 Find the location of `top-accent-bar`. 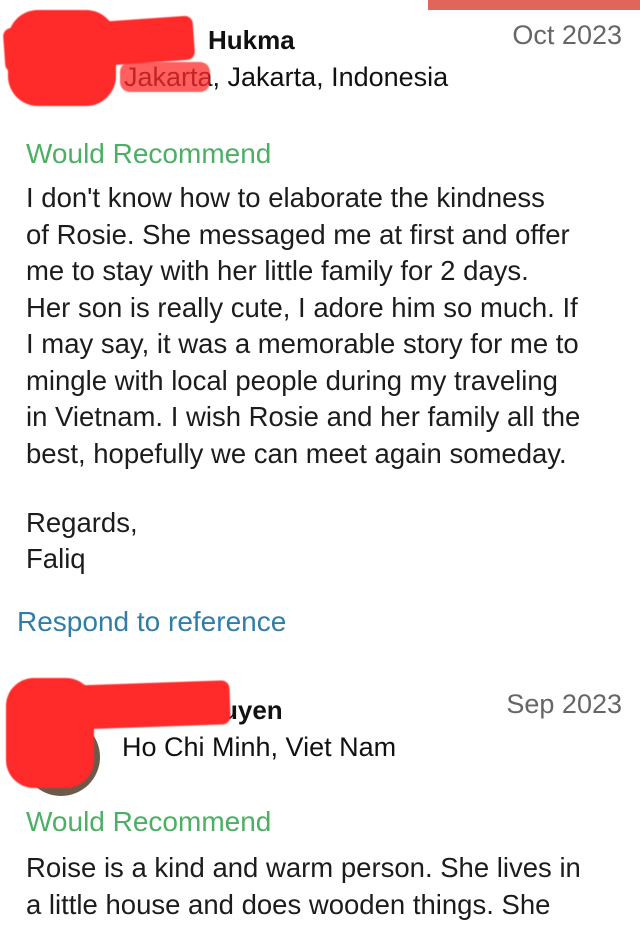

top-accent-bar is located at coordinates (534, 5).